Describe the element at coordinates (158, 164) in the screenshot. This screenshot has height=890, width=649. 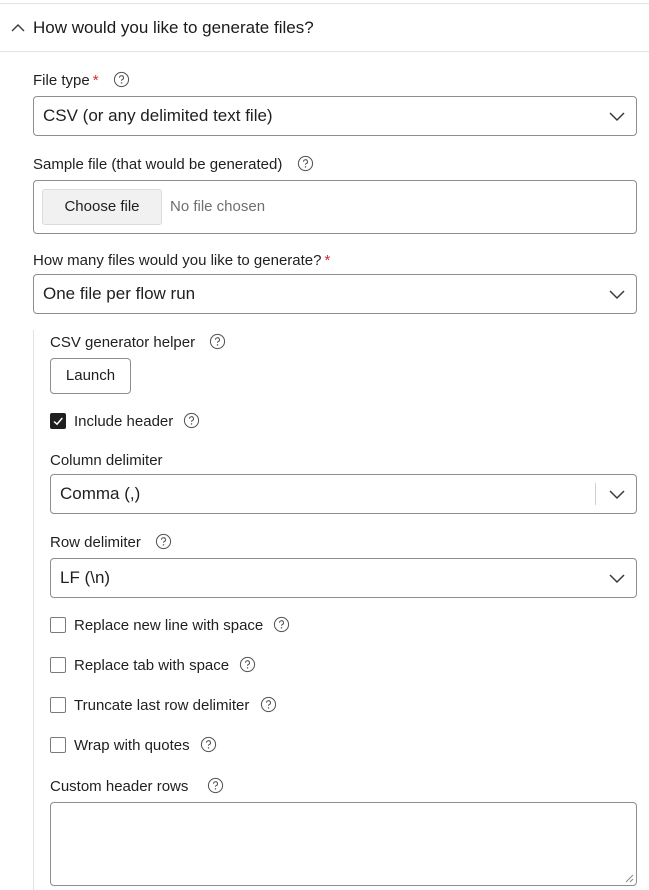
I see `sample-file-label-text: Sample file (that would be generated)` at that location.